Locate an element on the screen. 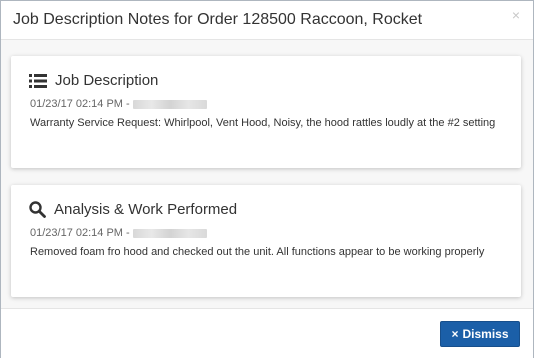  card-title-row: Job Description is located at coordinates (93, 80).